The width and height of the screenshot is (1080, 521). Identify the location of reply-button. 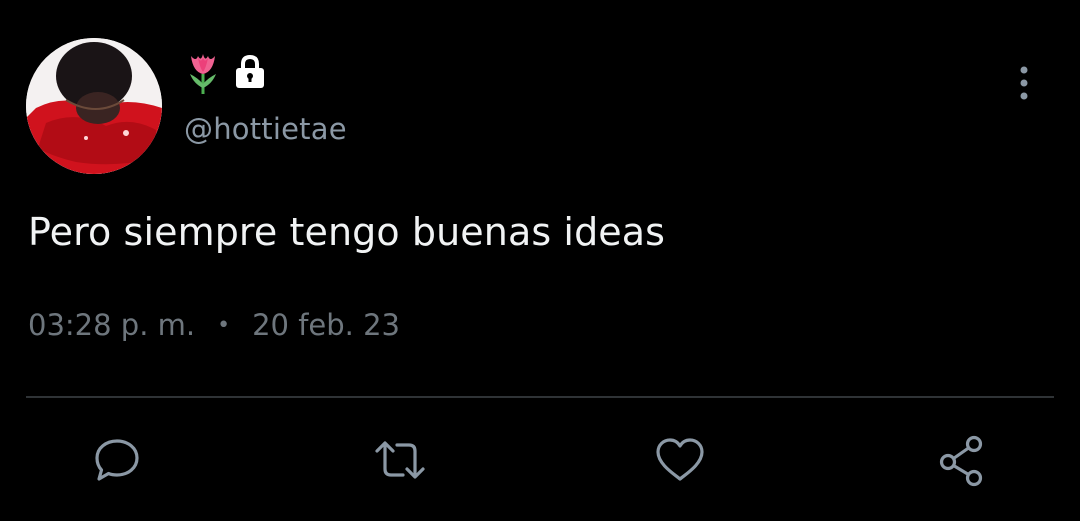
(117, 460).